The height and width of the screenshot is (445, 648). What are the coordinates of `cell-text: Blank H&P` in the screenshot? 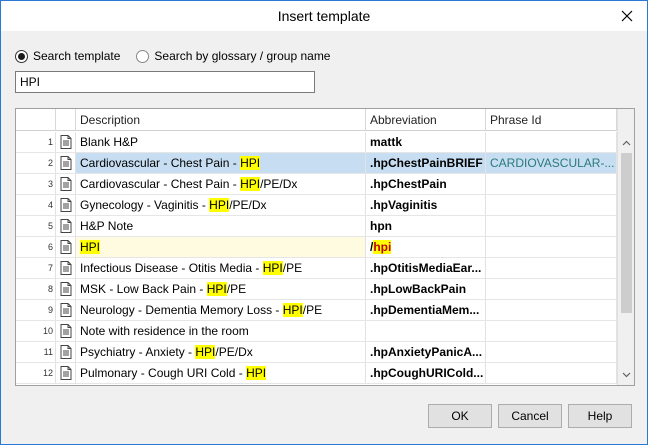 It's located at (109, 142).